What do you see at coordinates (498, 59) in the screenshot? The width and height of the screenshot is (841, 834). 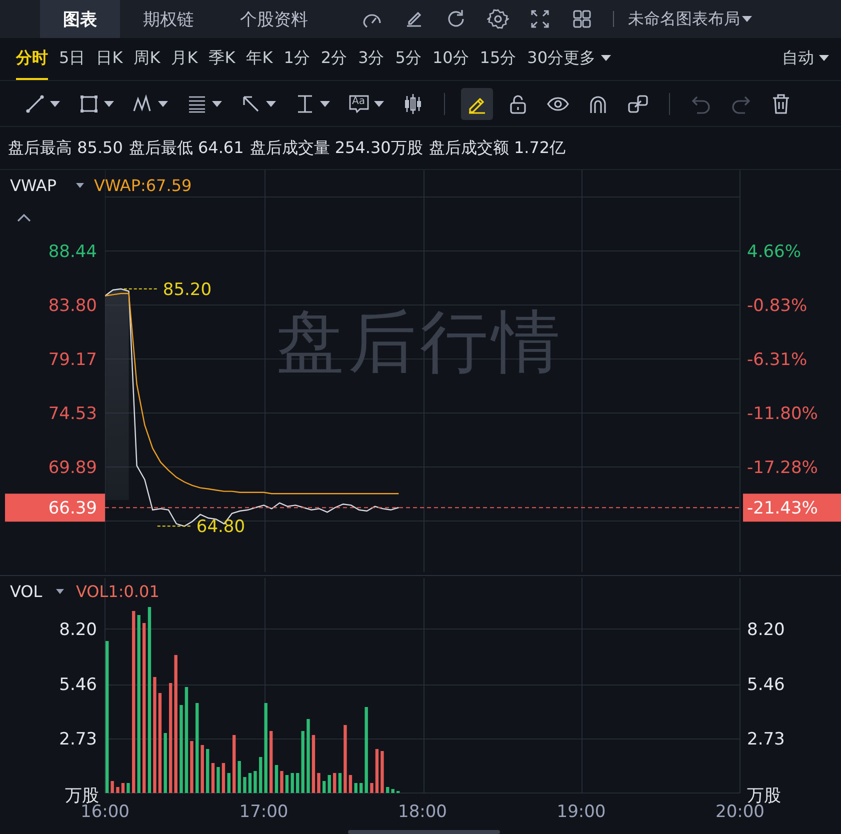 I see `period-tab: 15分` at bounding box center [498, 59].